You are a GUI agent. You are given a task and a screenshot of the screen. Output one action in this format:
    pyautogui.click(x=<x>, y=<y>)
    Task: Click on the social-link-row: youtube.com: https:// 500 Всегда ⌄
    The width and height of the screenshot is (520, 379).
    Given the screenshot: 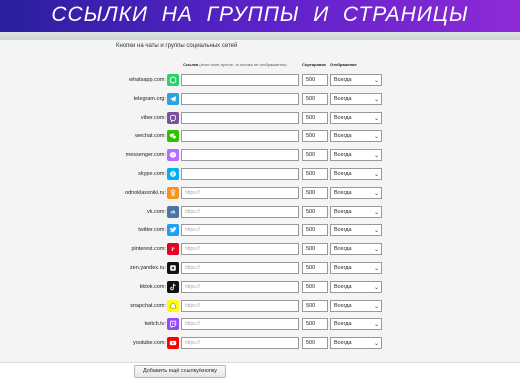 What is the action you would take?
    pyautogui.click(x=260, y=343)
    